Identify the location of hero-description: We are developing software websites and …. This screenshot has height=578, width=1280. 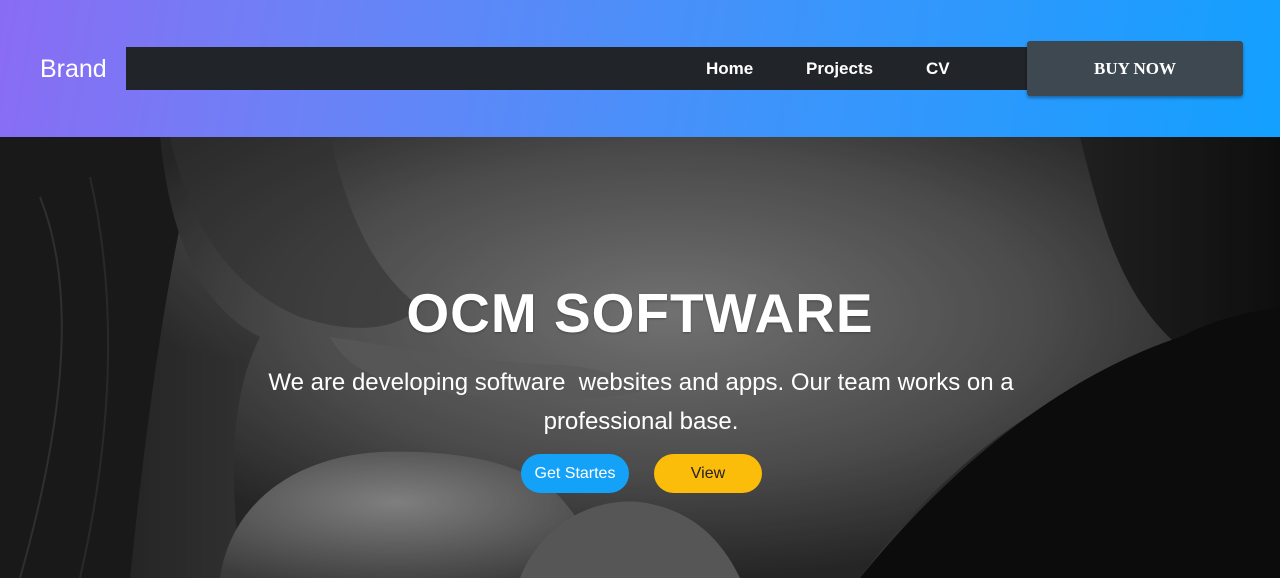
(644, 402).